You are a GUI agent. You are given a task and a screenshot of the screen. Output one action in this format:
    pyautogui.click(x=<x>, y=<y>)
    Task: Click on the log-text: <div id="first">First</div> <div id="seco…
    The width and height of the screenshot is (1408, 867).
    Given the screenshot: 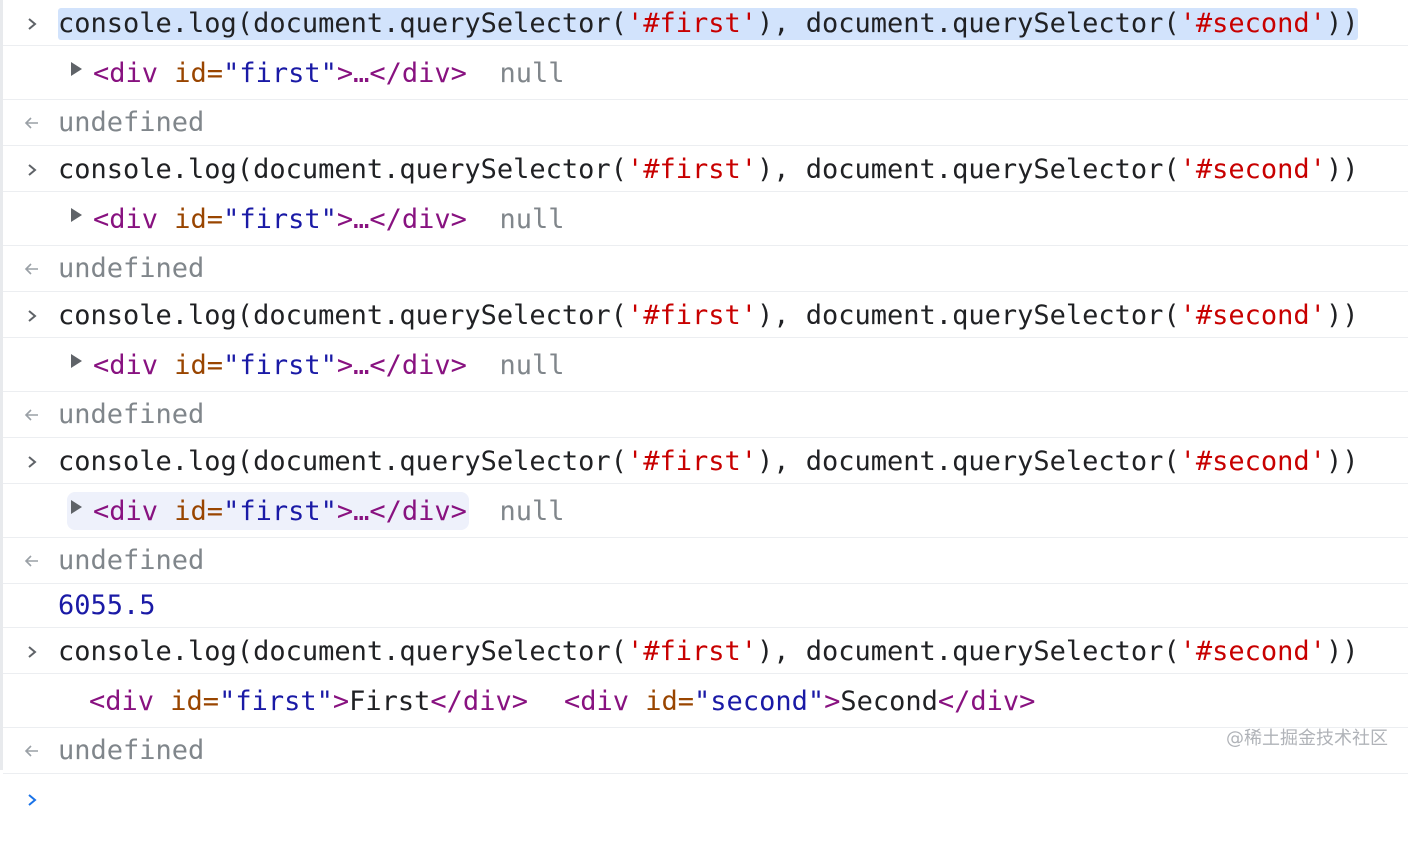 What is the action you would take?
    pyautogui.click(x=562, y=702)
    